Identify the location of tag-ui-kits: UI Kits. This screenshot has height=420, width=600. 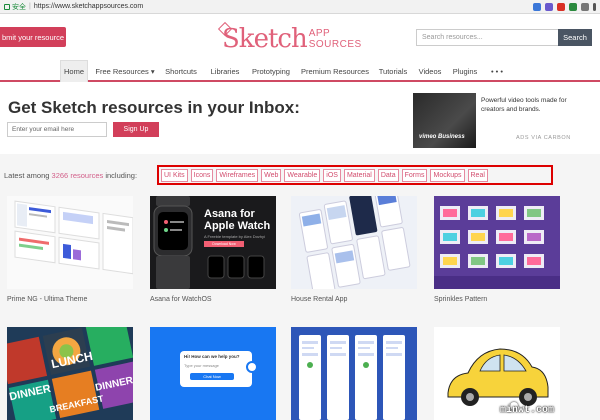
(174, 175).